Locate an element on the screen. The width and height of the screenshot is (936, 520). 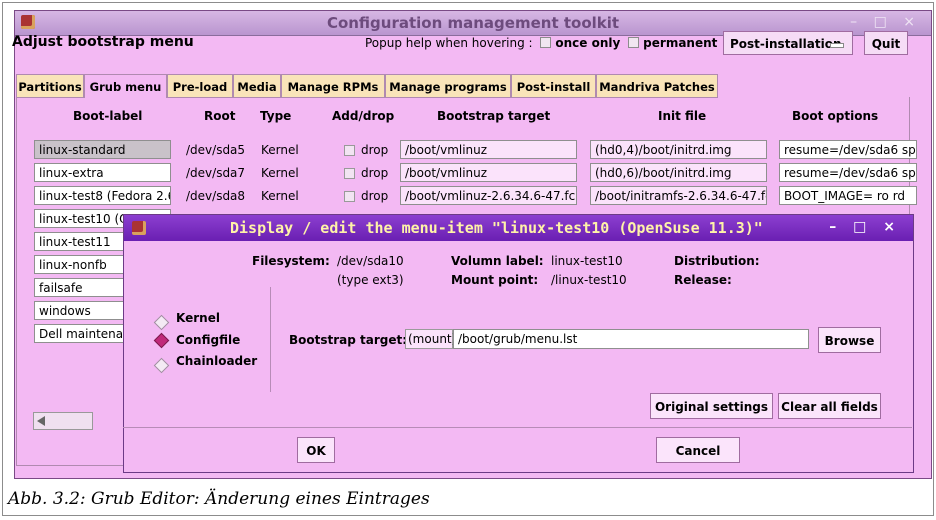
volume-label-label: Volumn label: is located at coordinates (497, 261).